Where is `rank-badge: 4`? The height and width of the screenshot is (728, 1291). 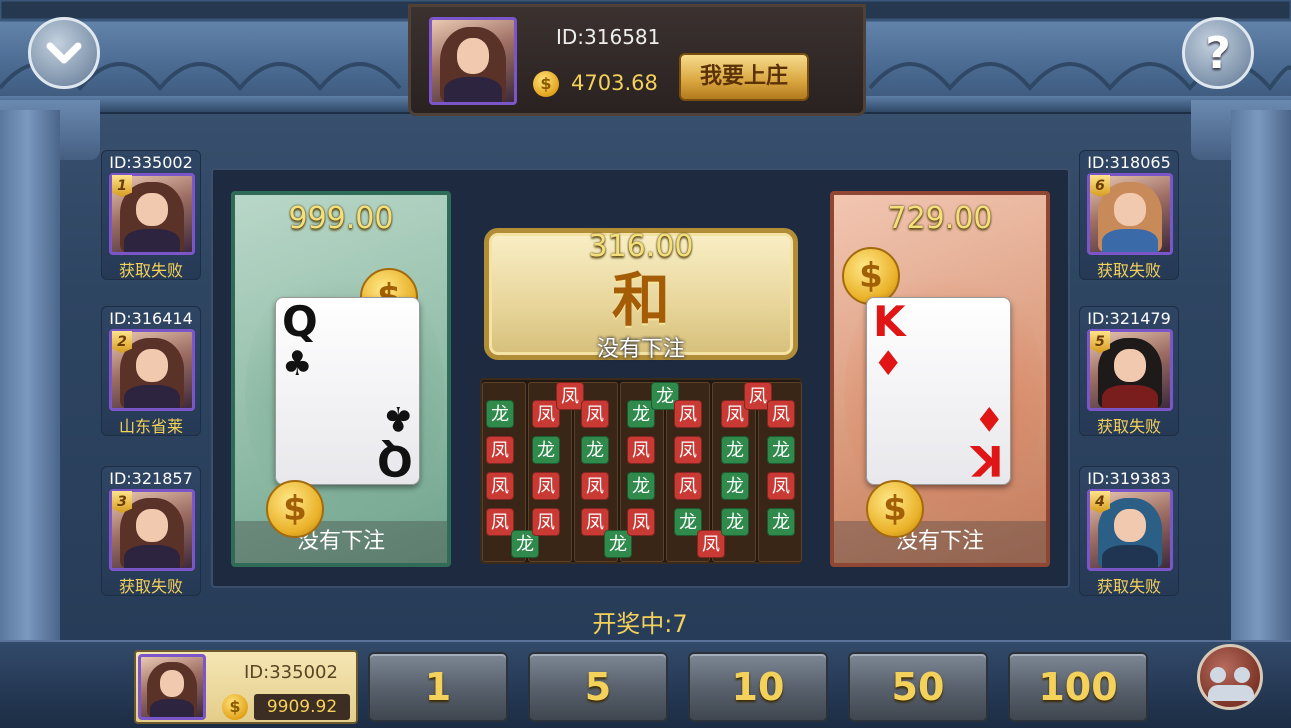 rank-badge: 4 is located at coordinates (1100, 502).